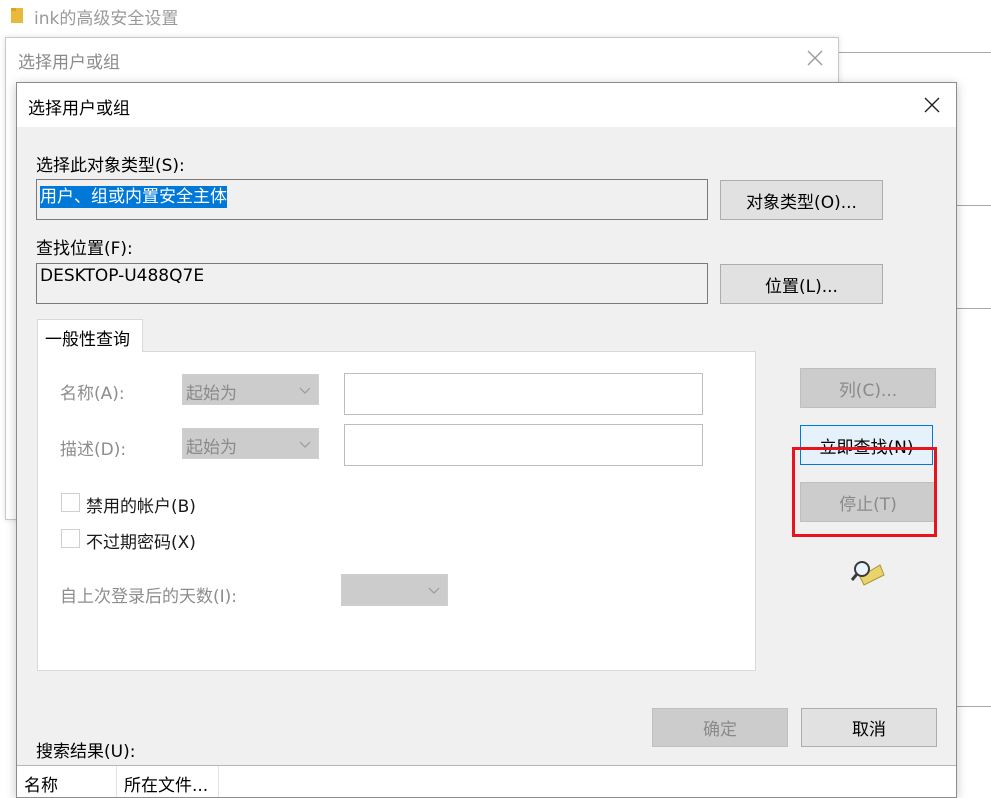  What do you see at coordinates (869, 727) in the screenshot?
I see `cancel-button: 取消` at bounding box center [869, 727].